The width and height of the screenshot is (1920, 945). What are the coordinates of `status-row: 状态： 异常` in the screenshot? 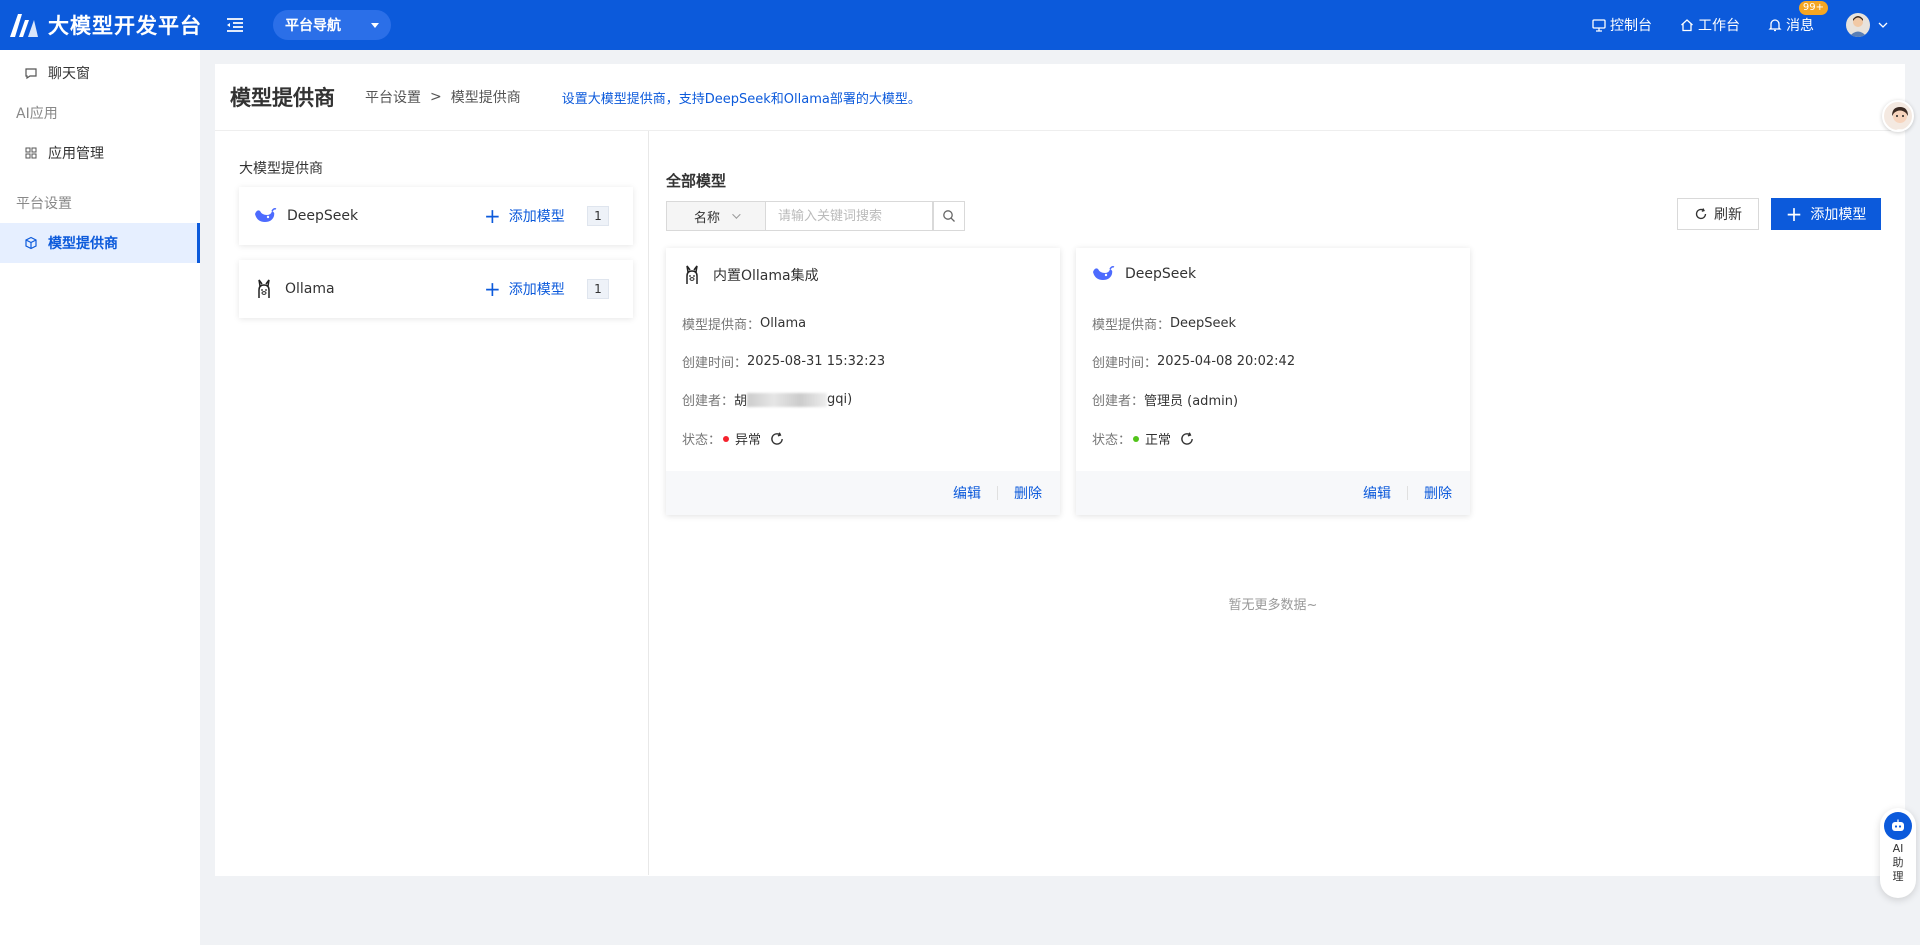 It's located at (733, 438).